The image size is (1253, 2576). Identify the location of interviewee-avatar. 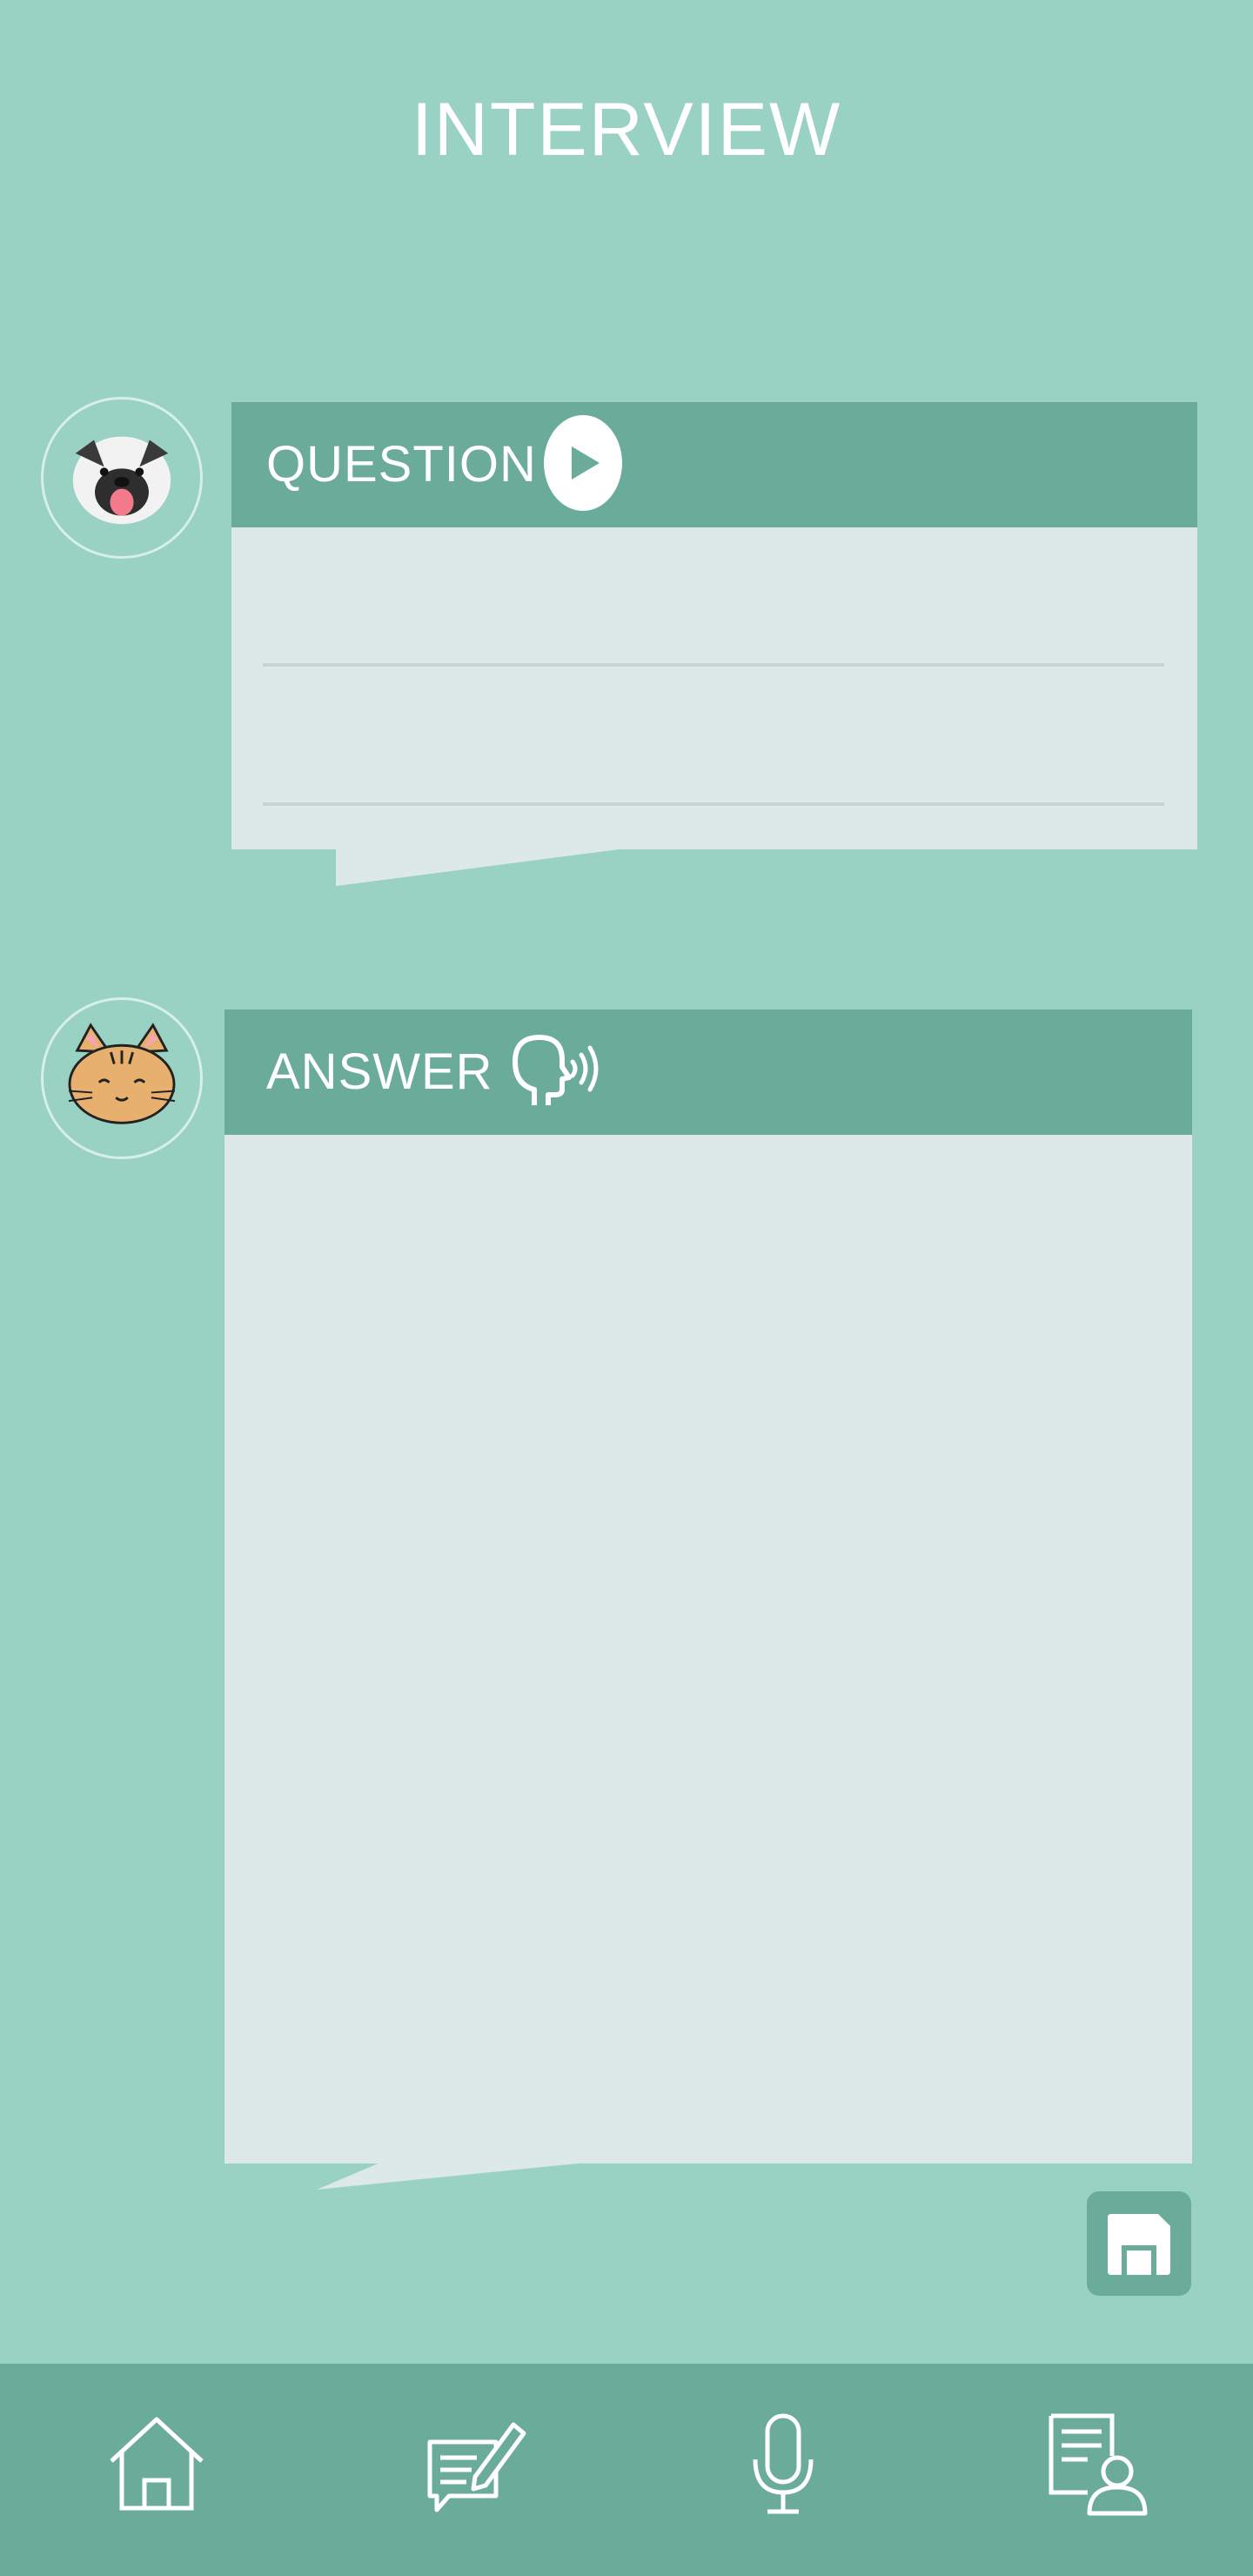
(122, 1078).